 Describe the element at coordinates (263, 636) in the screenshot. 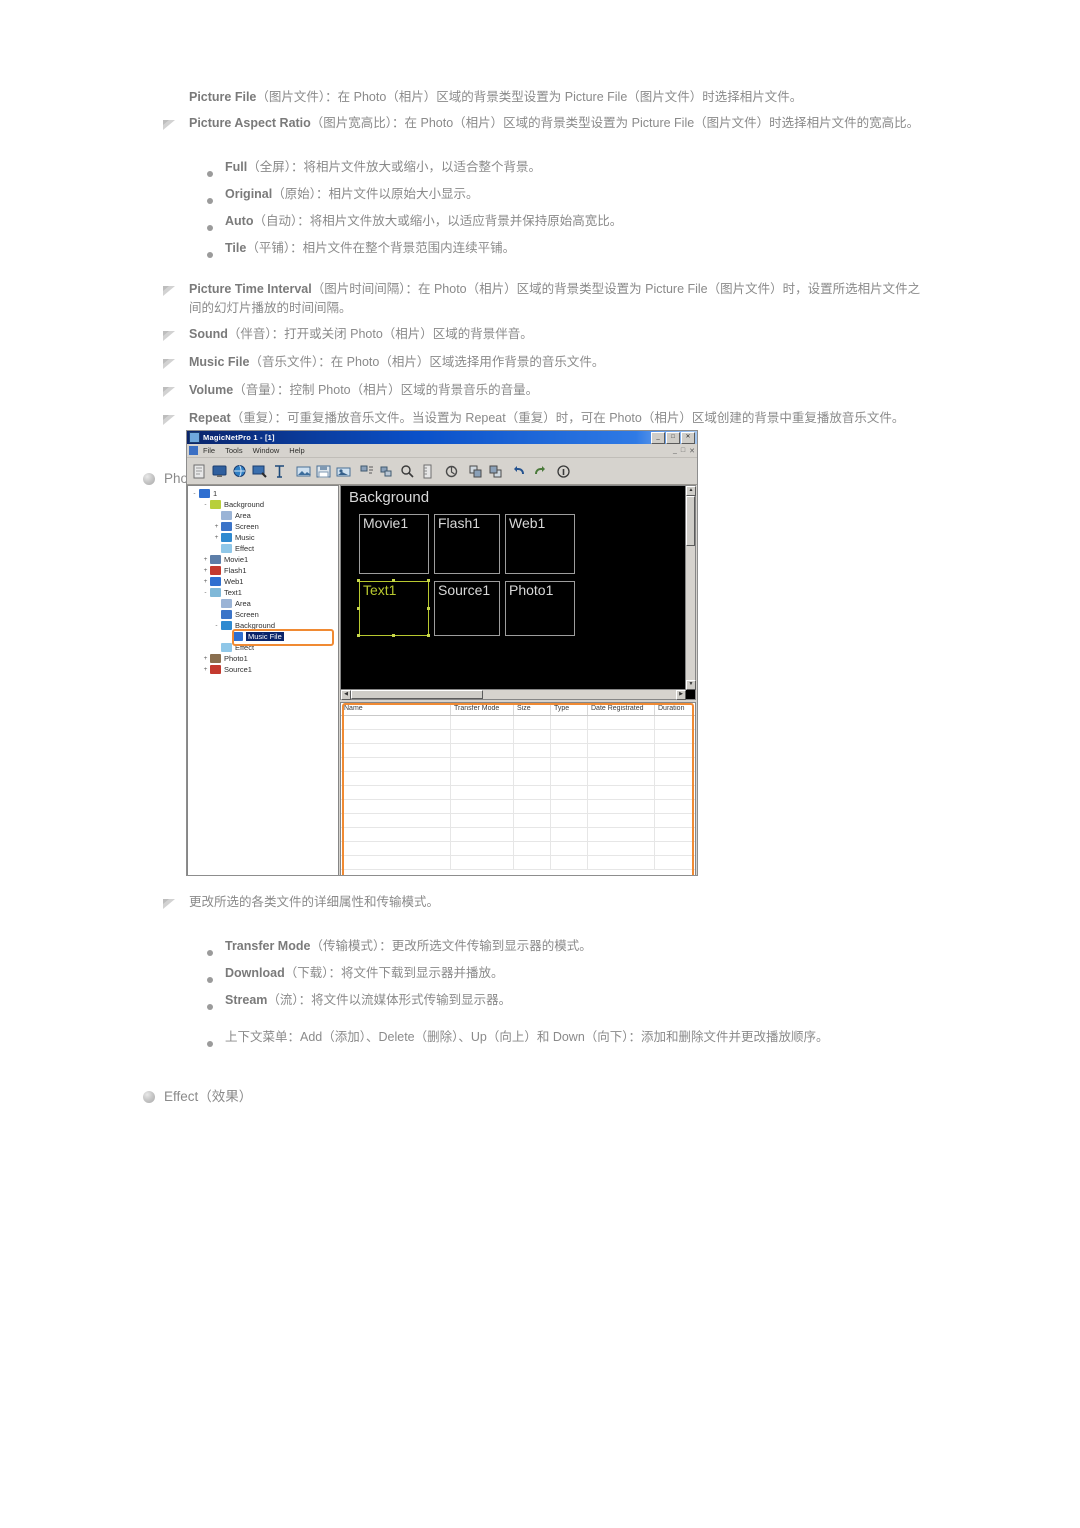

I see `tree-node-music-file: Music File` at that location.